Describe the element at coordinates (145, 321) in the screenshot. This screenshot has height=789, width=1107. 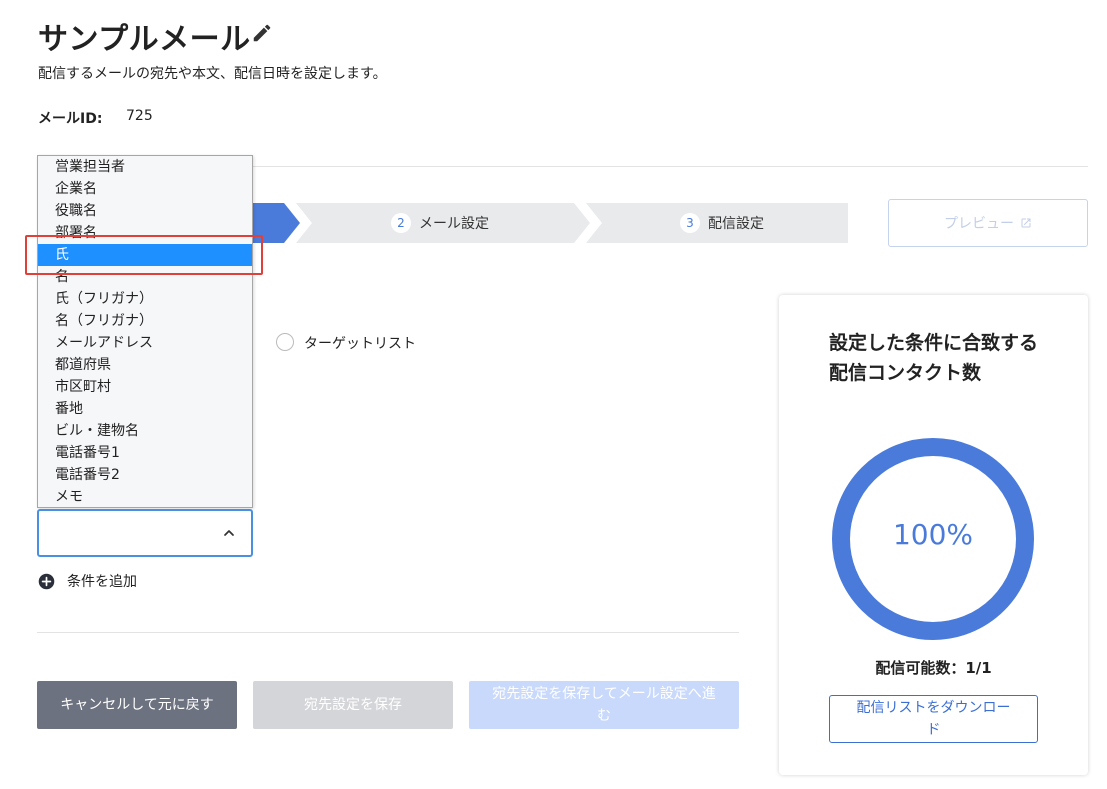
I see `dropdown-option: 名（フリガナ）` at that location.